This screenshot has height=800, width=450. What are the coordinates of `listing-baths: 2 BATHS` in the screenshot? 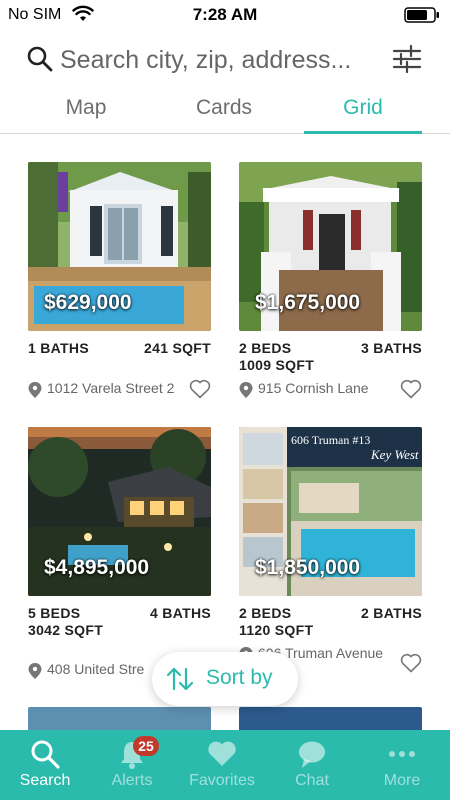 It's located at (391, 613).